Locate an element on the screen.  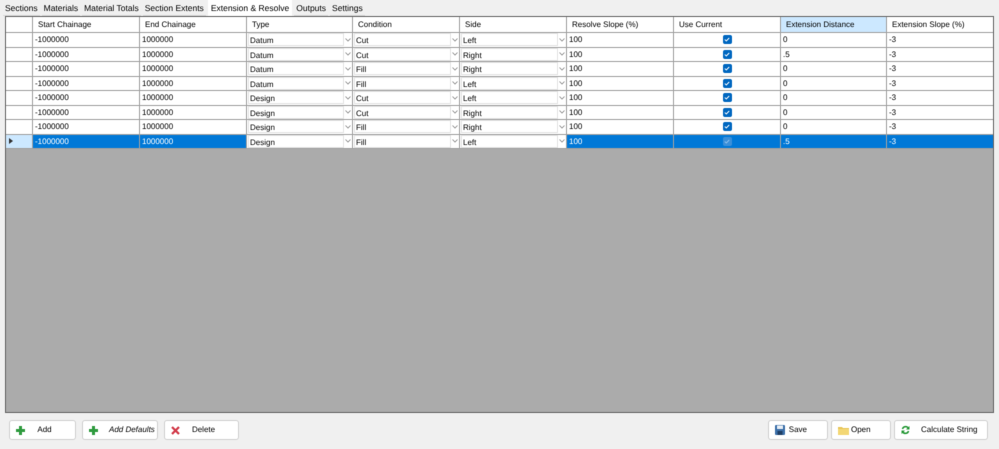
table-row: -1000000 1000000 Datum Fill Right 100 0 -3 is located at coordinates (499, 69).